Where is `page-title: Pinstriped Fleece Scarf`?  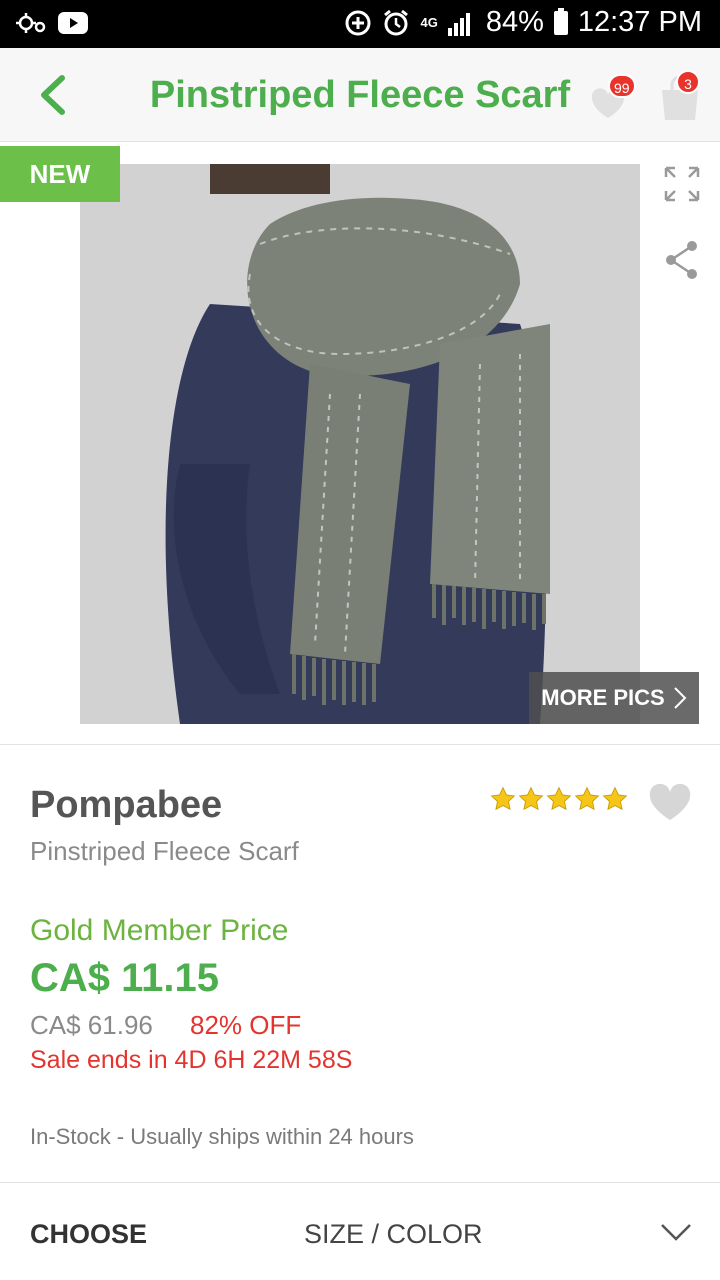 page-title: Pinstriped Fleece Scarf is located at coordinates (360, 95).